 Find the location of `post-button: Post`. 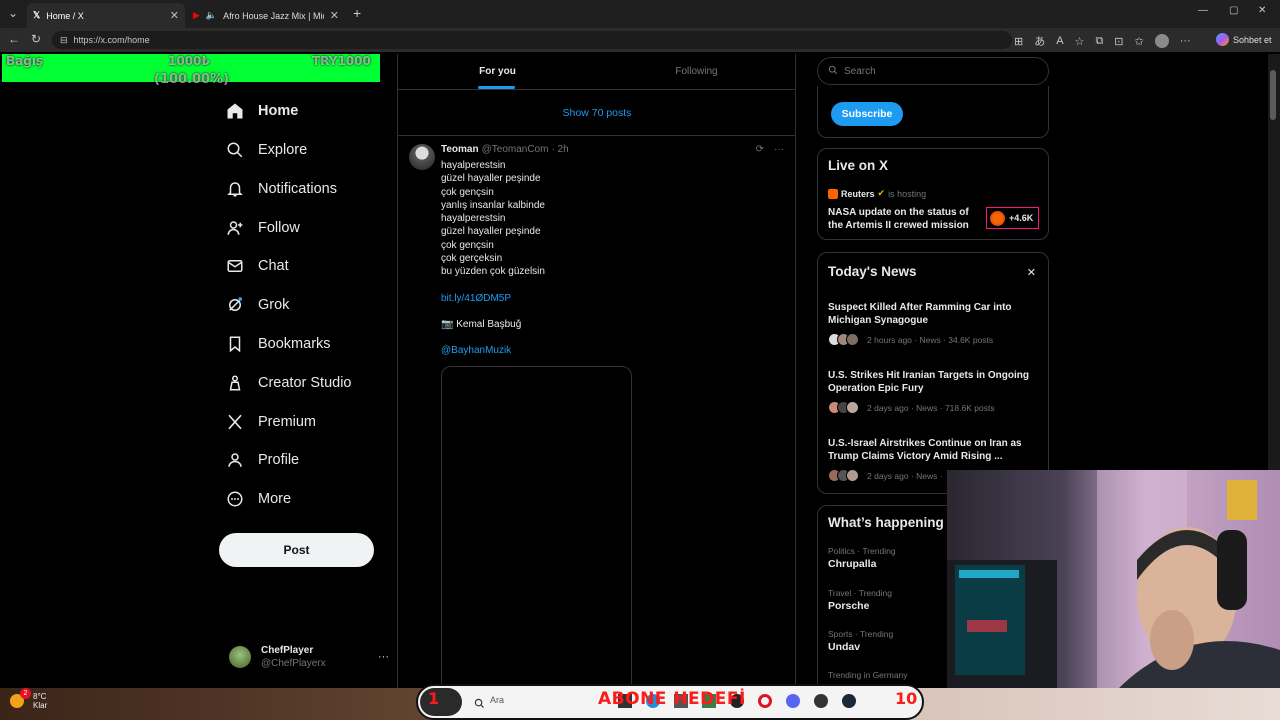

post-button: Post is located at coordinates (296, 550).